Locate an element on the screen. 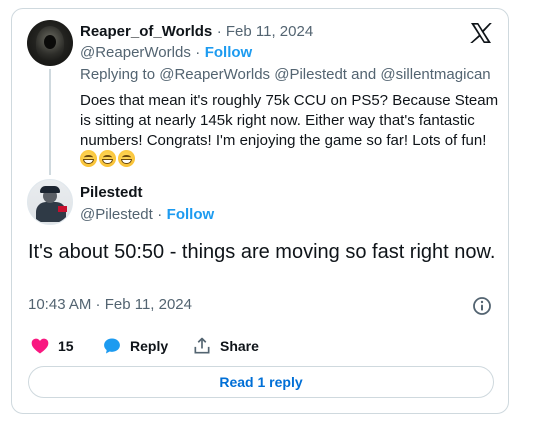  mention-reaperworlds: @ReaperWorlds is located at coordinates (214, 74).